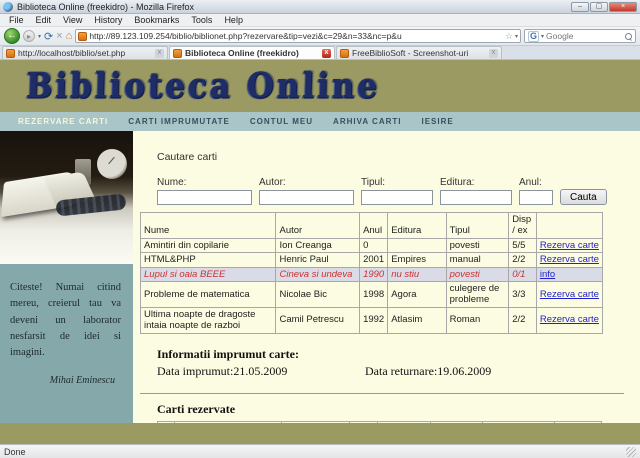  What do you see at coordinates (63, 121) in the screenshot?
I see `nav-rezervare-carti: REZERVARE CARTI` at bounding box center [63, 121].